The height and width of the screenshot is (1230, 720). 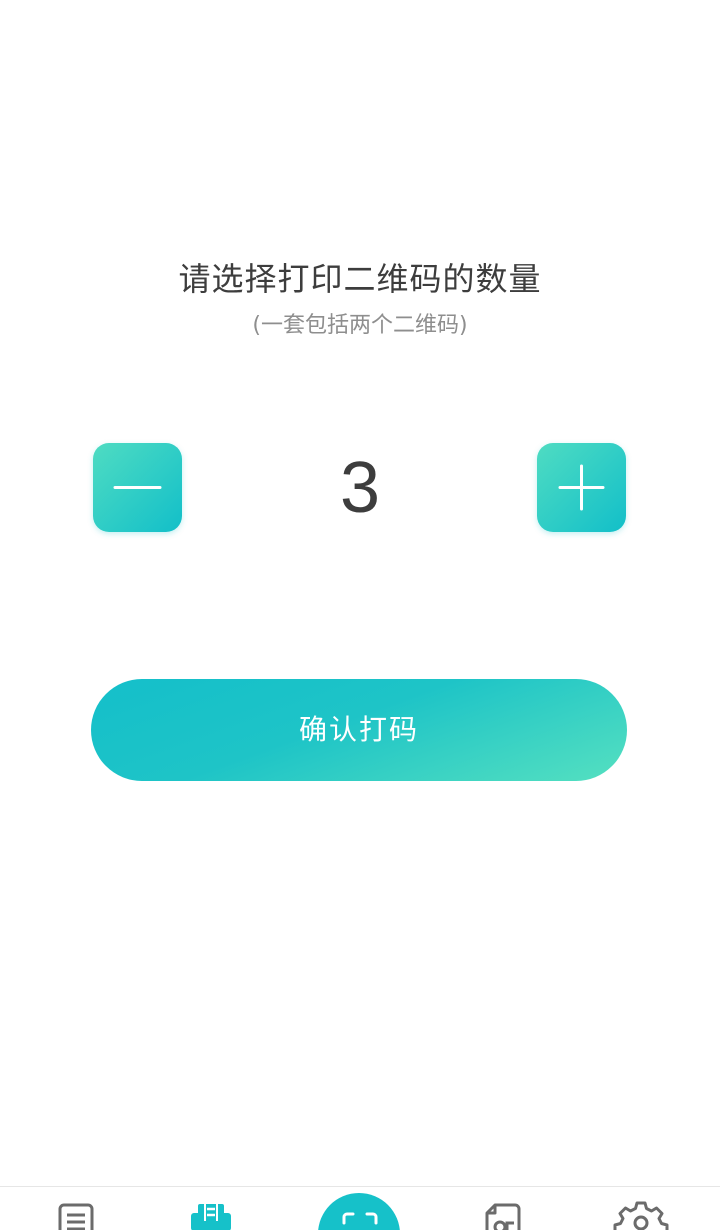 What do you see at coordinates (641, 1215) in the screenshot?
I see `gear-icon` at bounding box center [641, 1215].